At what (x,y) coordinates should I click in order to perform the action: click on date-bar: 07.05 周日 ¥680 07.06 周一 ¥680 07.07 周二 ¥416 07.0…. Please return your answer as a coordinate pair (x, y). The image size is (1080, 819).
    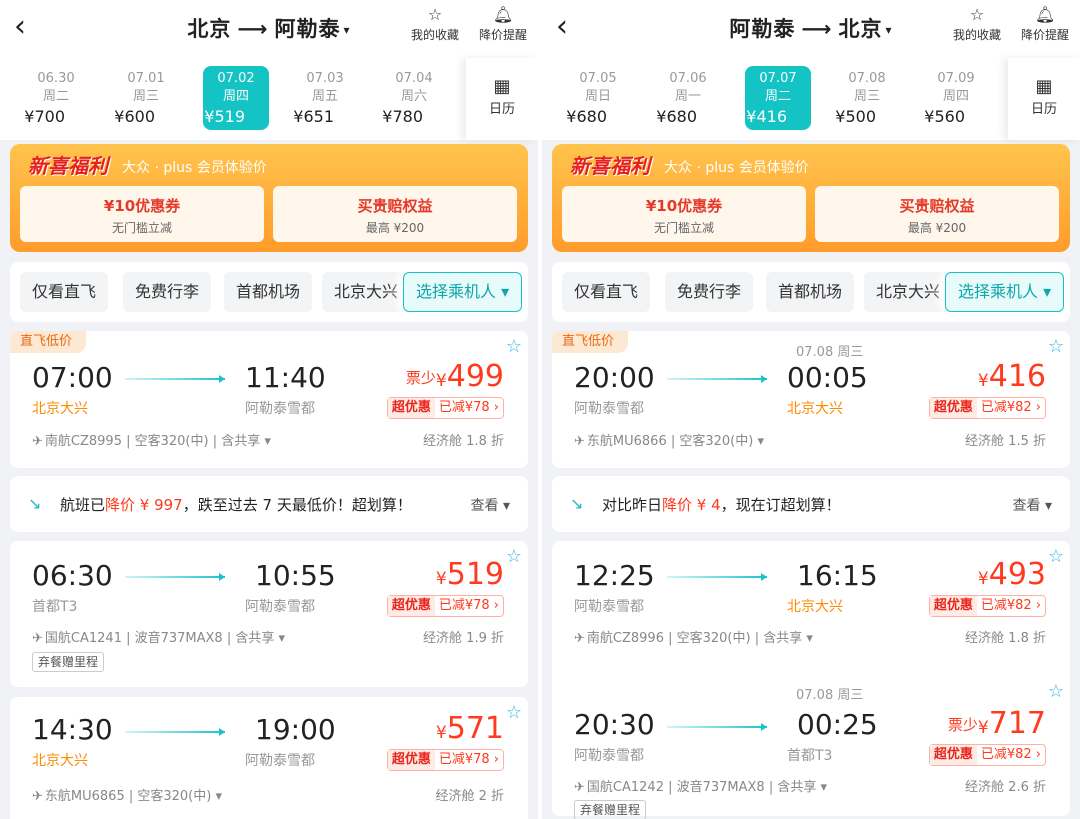
    Looking at the image, I should click on (811, 99).